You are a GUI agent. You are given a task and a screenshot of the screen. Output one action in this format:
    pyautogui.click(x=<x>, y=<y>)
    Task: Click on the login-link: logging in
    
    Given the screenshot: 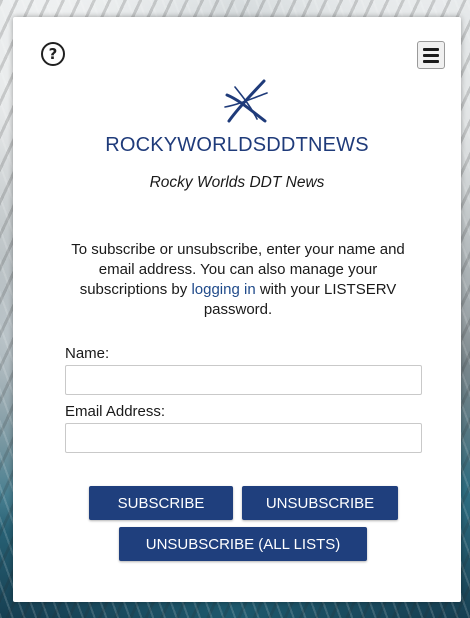 What is the action you would take?
    pyautogui.click(x=223, y=289)
    